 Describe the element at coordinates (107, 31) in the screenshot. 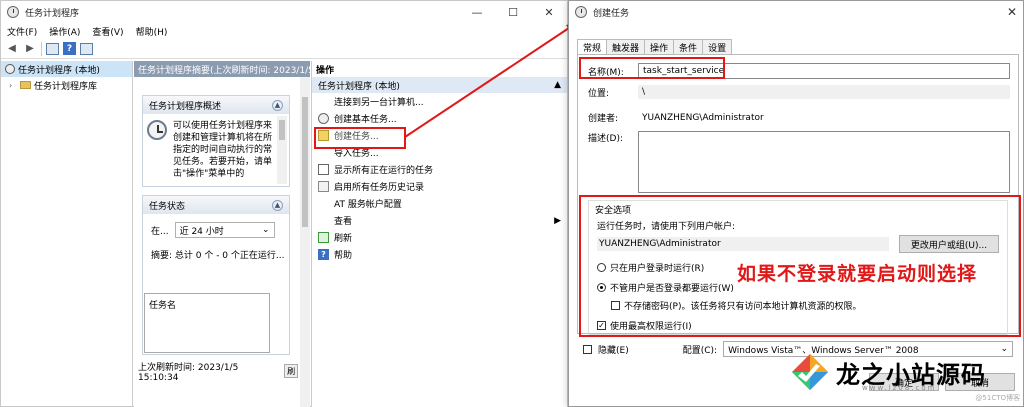

I see `menu-view: 查看(V)` at that location.